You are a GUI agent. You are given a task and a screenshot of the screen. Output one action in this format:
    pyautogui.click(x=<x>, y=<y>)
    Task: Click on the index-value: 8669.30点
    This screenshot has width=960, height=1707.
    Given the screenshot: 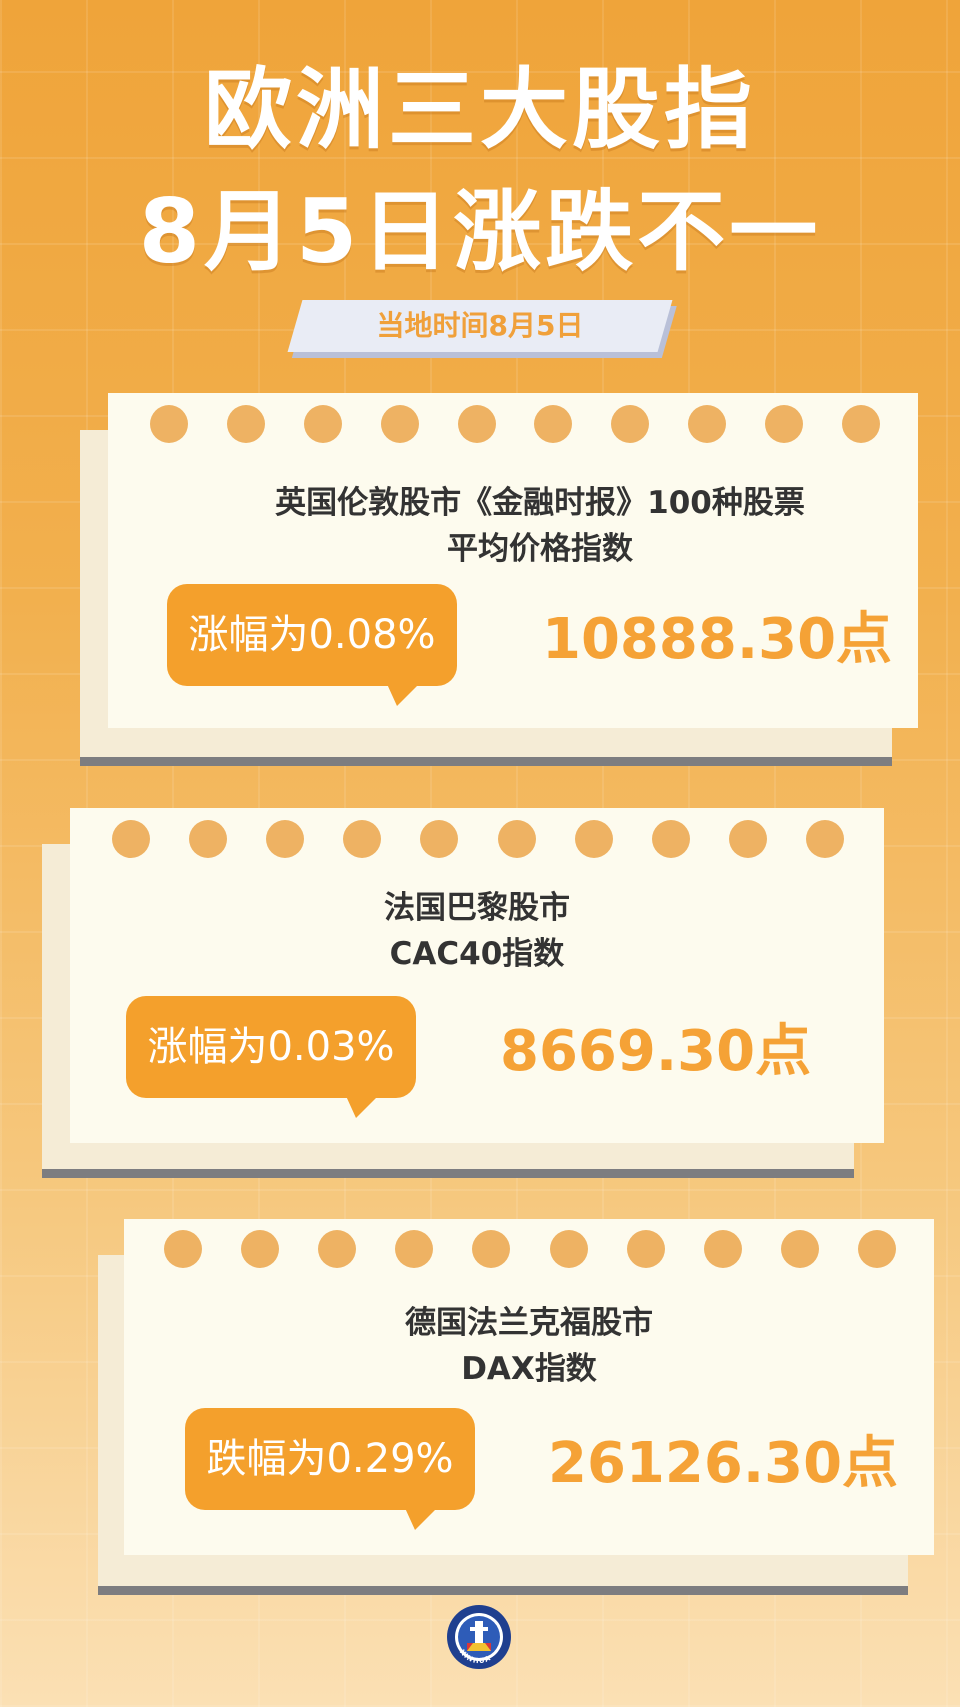 What is the action you would take?
    pyautogui.click(x=656, y=1051)
    